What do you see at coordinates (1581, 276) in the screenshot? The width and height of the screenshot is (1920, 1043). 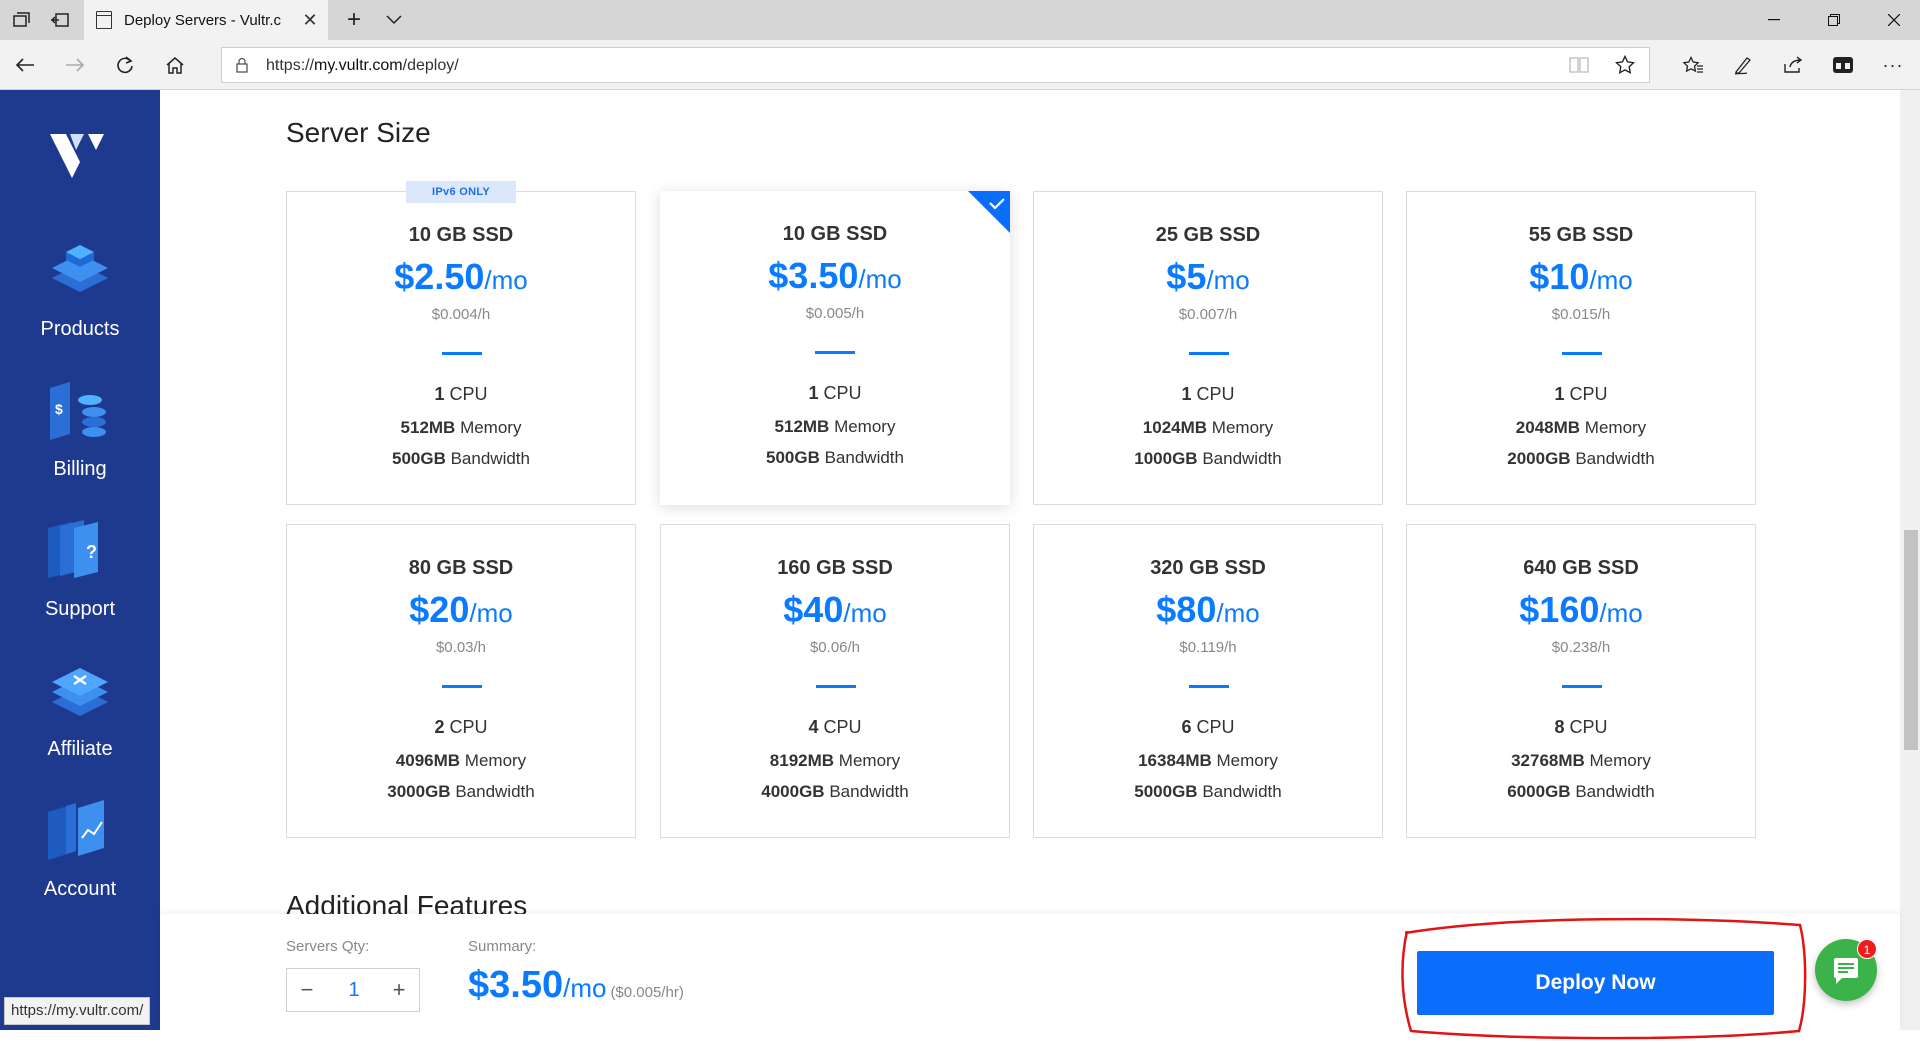 I see `card-price: $10/mo` at bounding box center [1581, 276].